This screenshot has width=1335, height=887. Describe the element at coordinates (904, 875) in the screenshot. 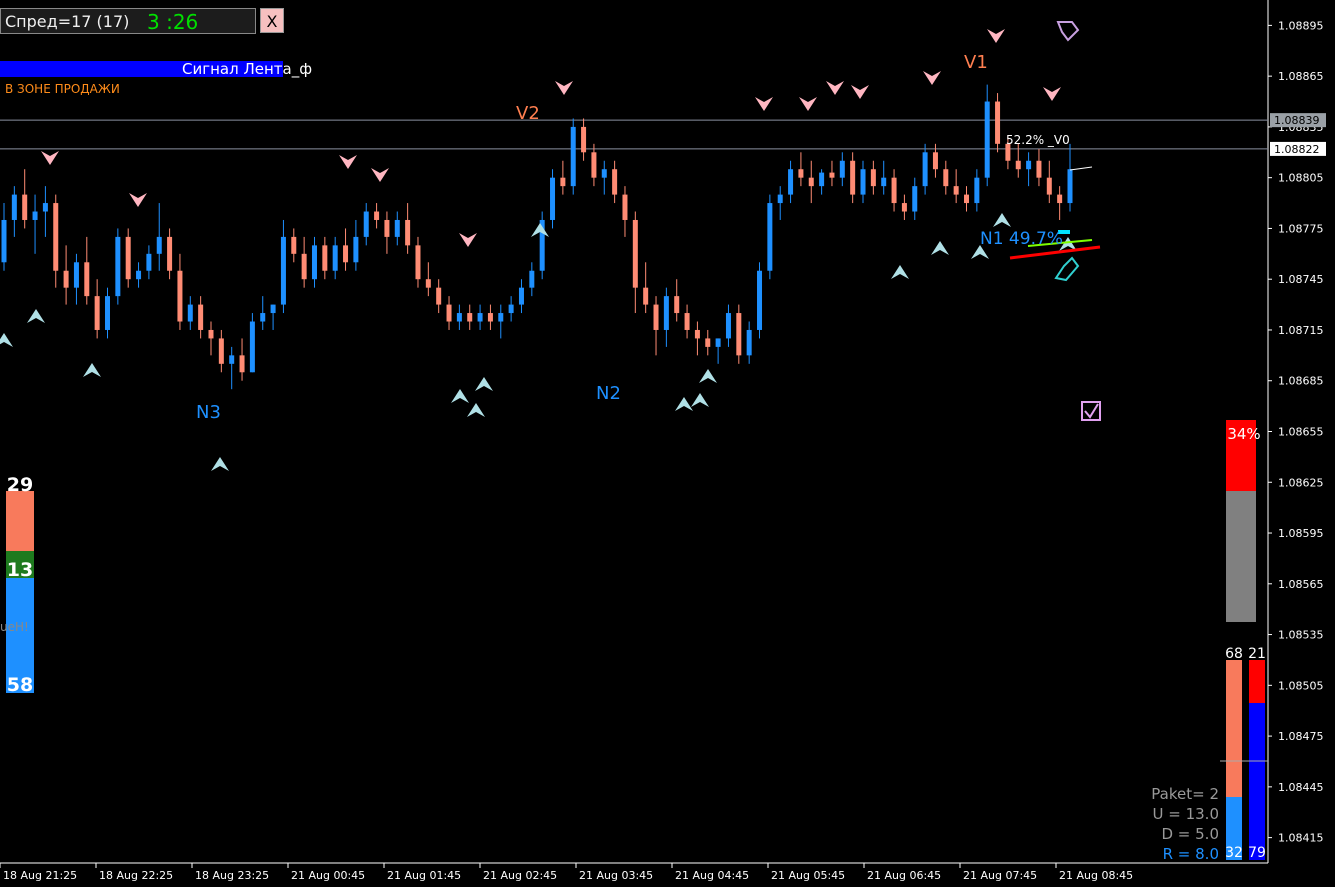

I see `time-tick-label: 21 Aug 06:45` at that location.